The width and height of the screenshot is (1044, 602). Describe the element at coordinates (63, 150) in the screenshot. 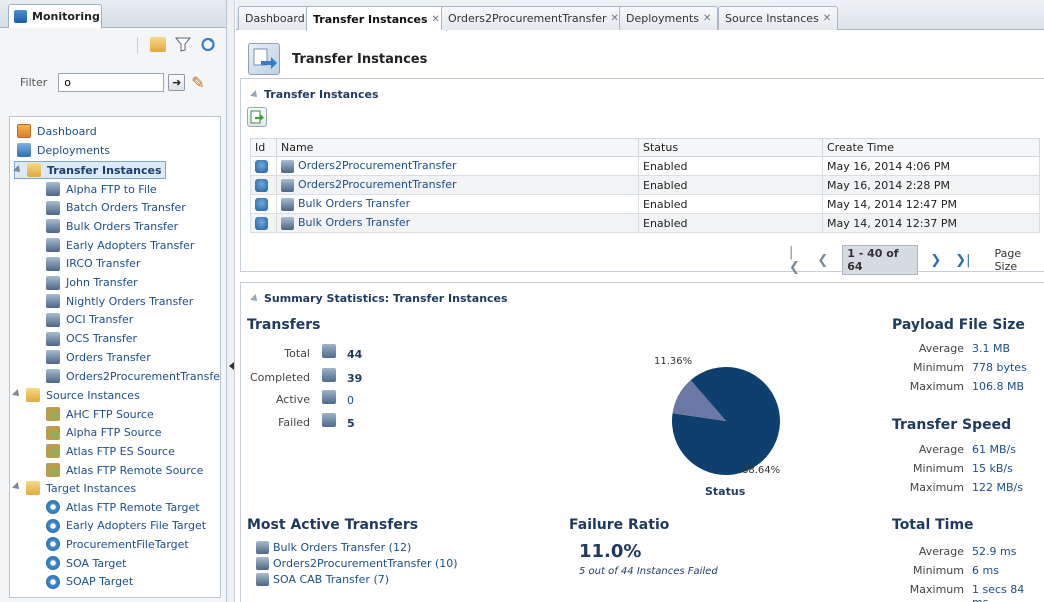

I see `tree-item-deployments: Deployments` at that location.